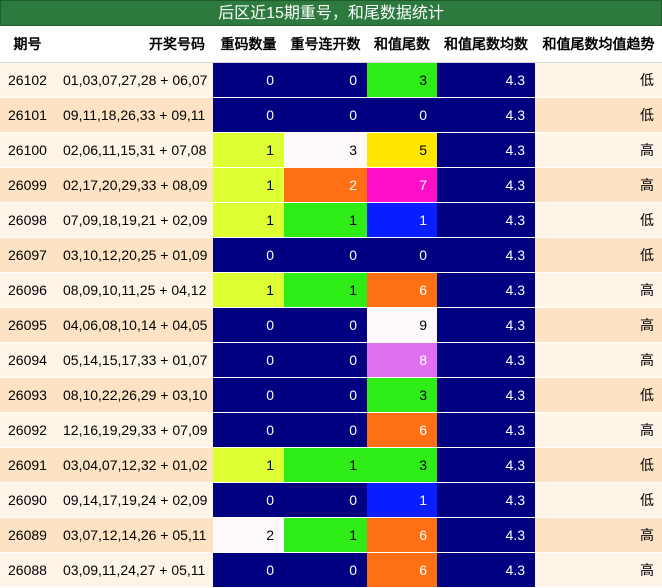  What do you see at coordinates (331, 570) in the screenshot?
I see `table-row: 26088 03,09,11,24,27 + 05,11 0 0 6 4.3 高` at bounding box center [331, 570].